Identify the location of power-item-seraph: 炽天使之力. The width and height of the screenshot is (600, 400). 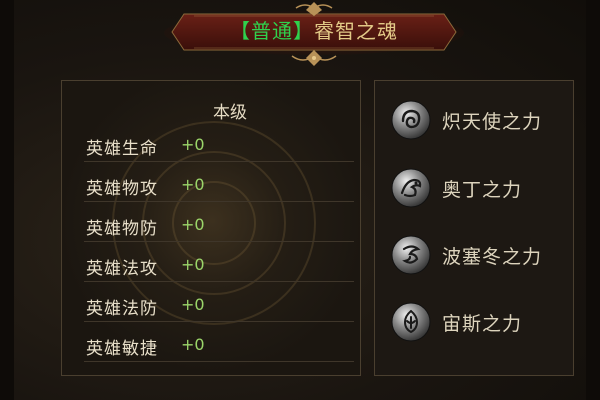
(480, 121).